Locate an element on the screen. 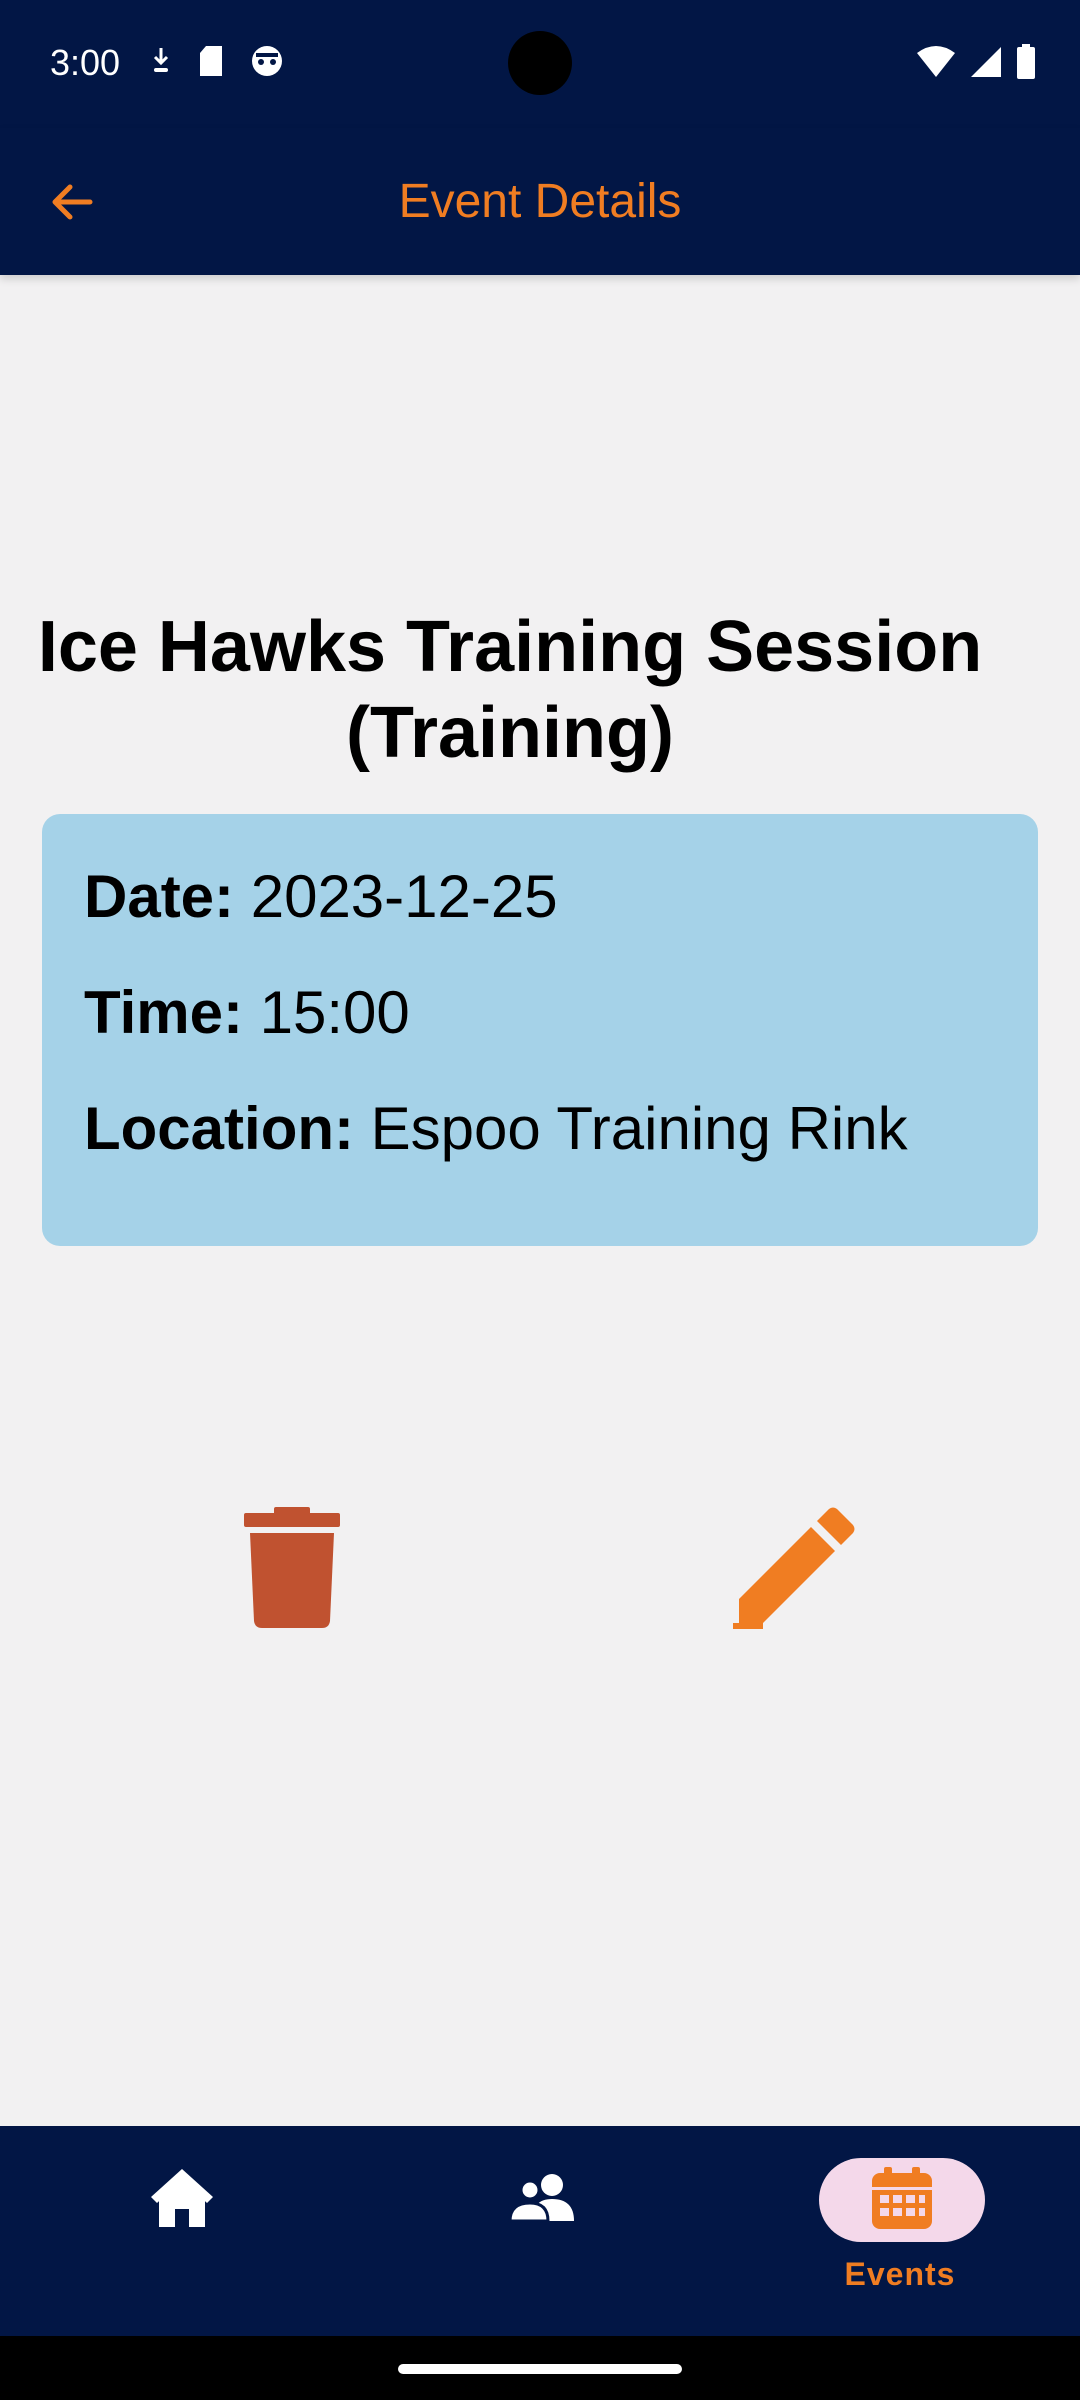  status-bar: 3:00 is located at coordinates (540, 64).